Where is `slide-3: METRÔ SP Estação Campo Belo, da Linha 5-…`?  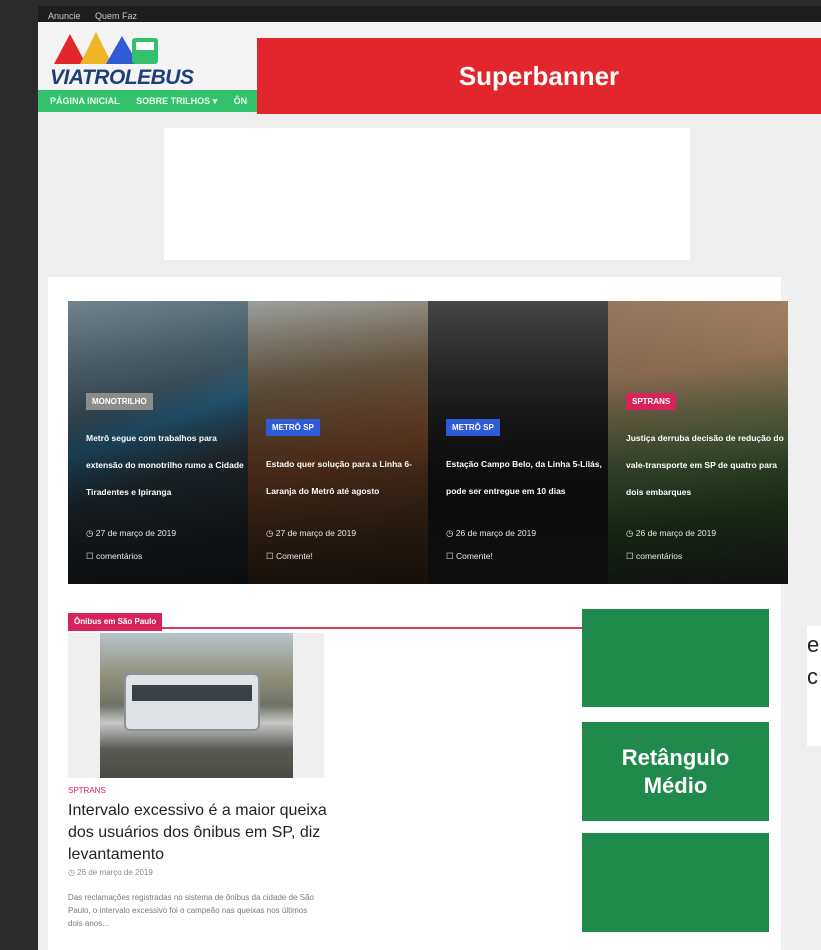
slide-3: METRÔ SP Estação Campo Belo, da Linha 5-… is located at coordinates (518, 442).